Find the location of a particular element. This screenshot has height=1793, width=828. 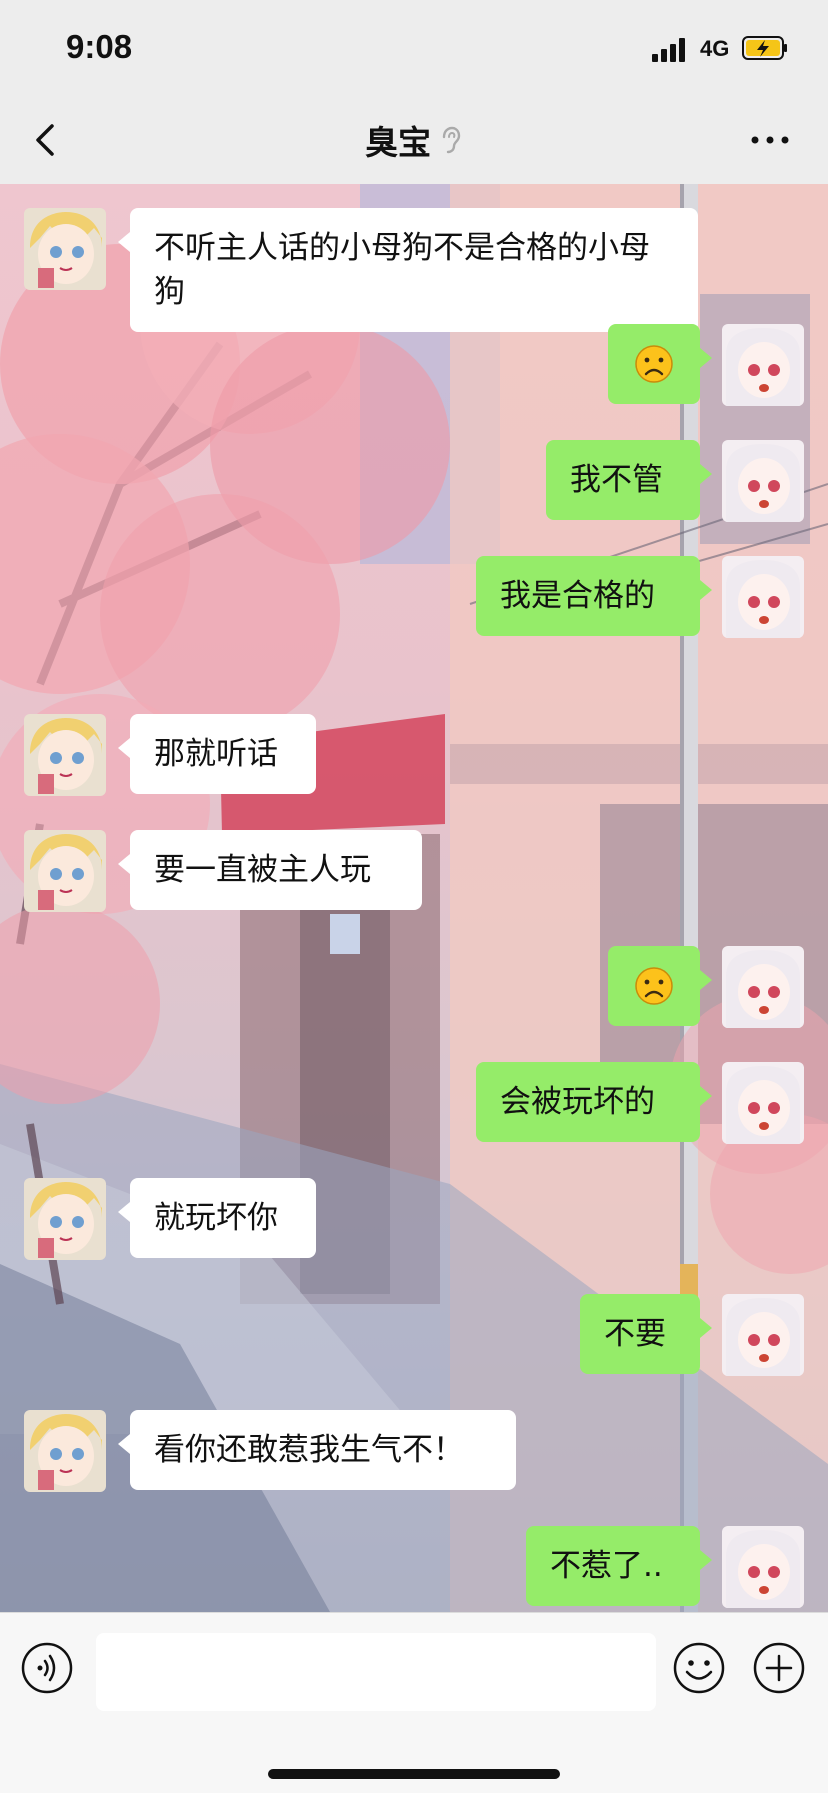

message-text: 看你还敢惹我生气不！ is located at coordinates (309, 1450).